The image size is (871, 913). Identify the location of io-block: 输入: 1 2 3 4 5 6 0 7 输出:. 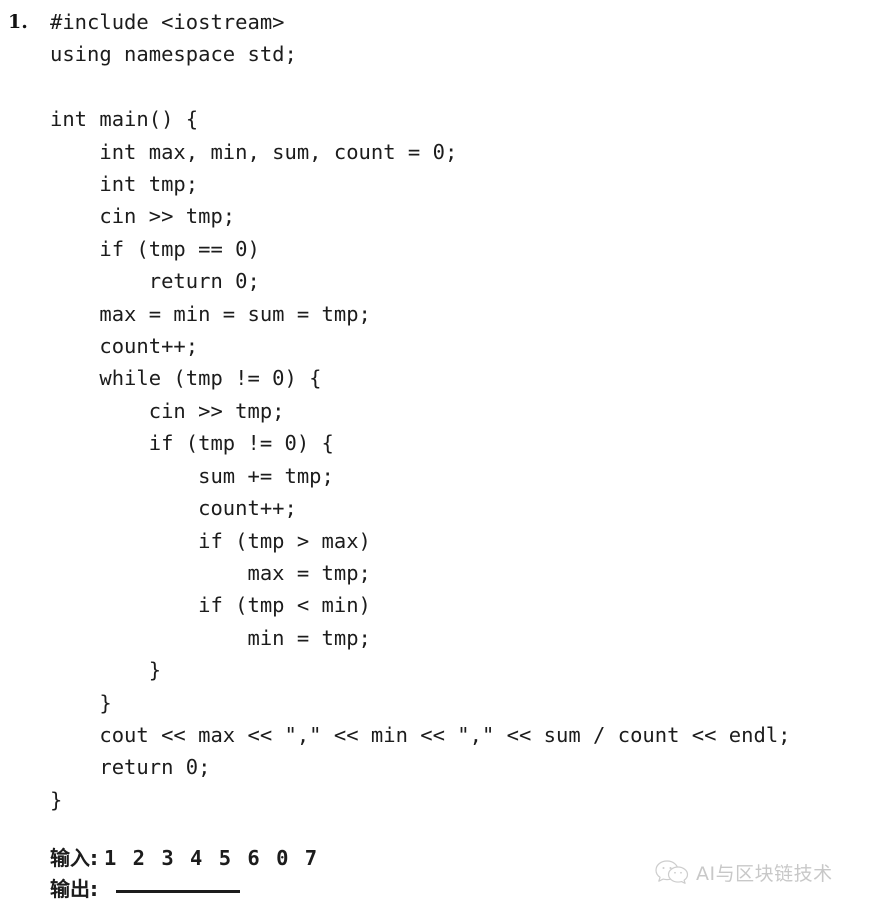
(184, 874).